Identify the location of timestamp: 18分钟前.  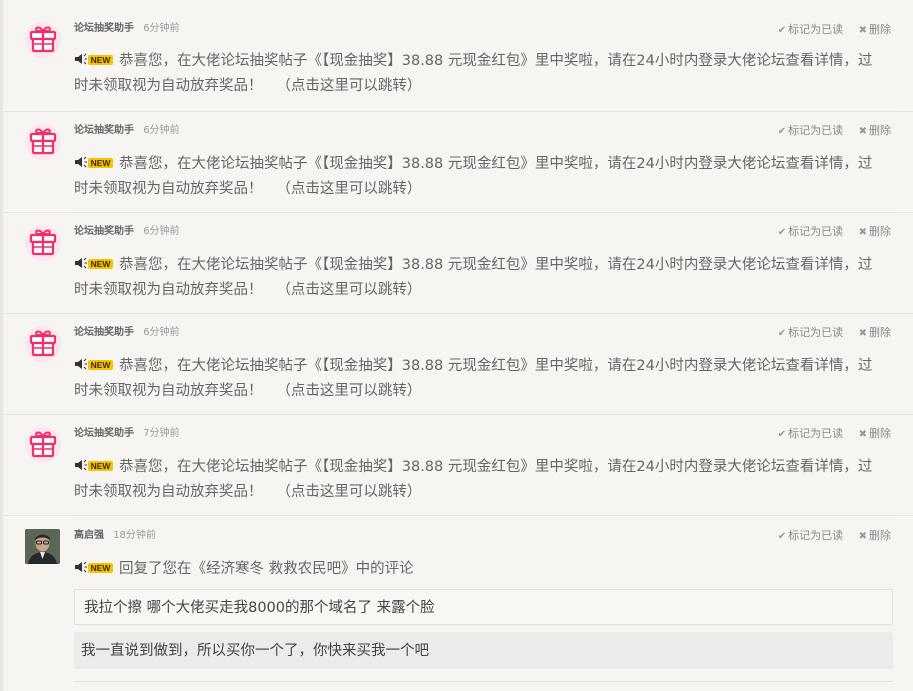
(134, 535).